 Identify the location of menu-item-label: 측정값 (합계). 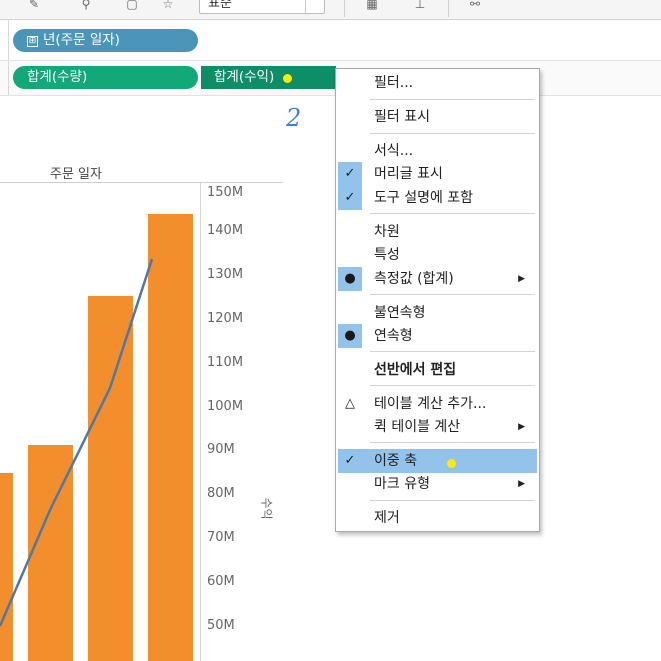
(414, 279).